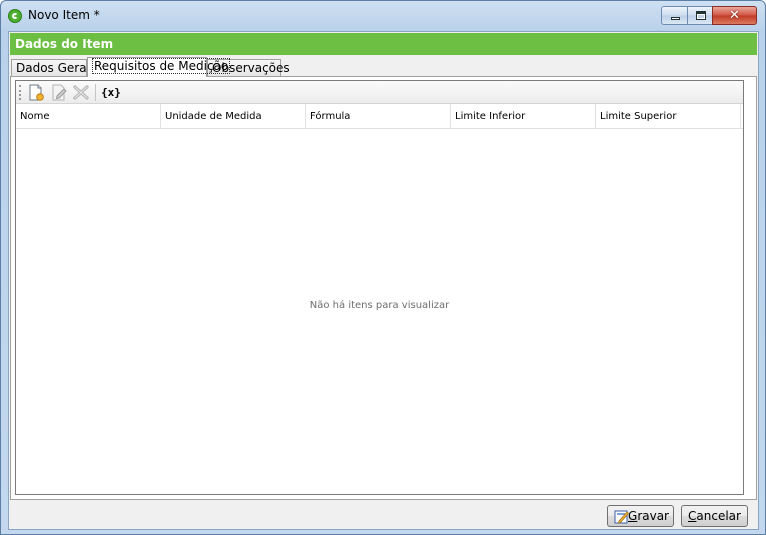 This screenshot has height=535, width=766. What do you see at coordinates (95, 92) in the screenshot?
I see `toolbar-separator` at bounding box center [95, 92].